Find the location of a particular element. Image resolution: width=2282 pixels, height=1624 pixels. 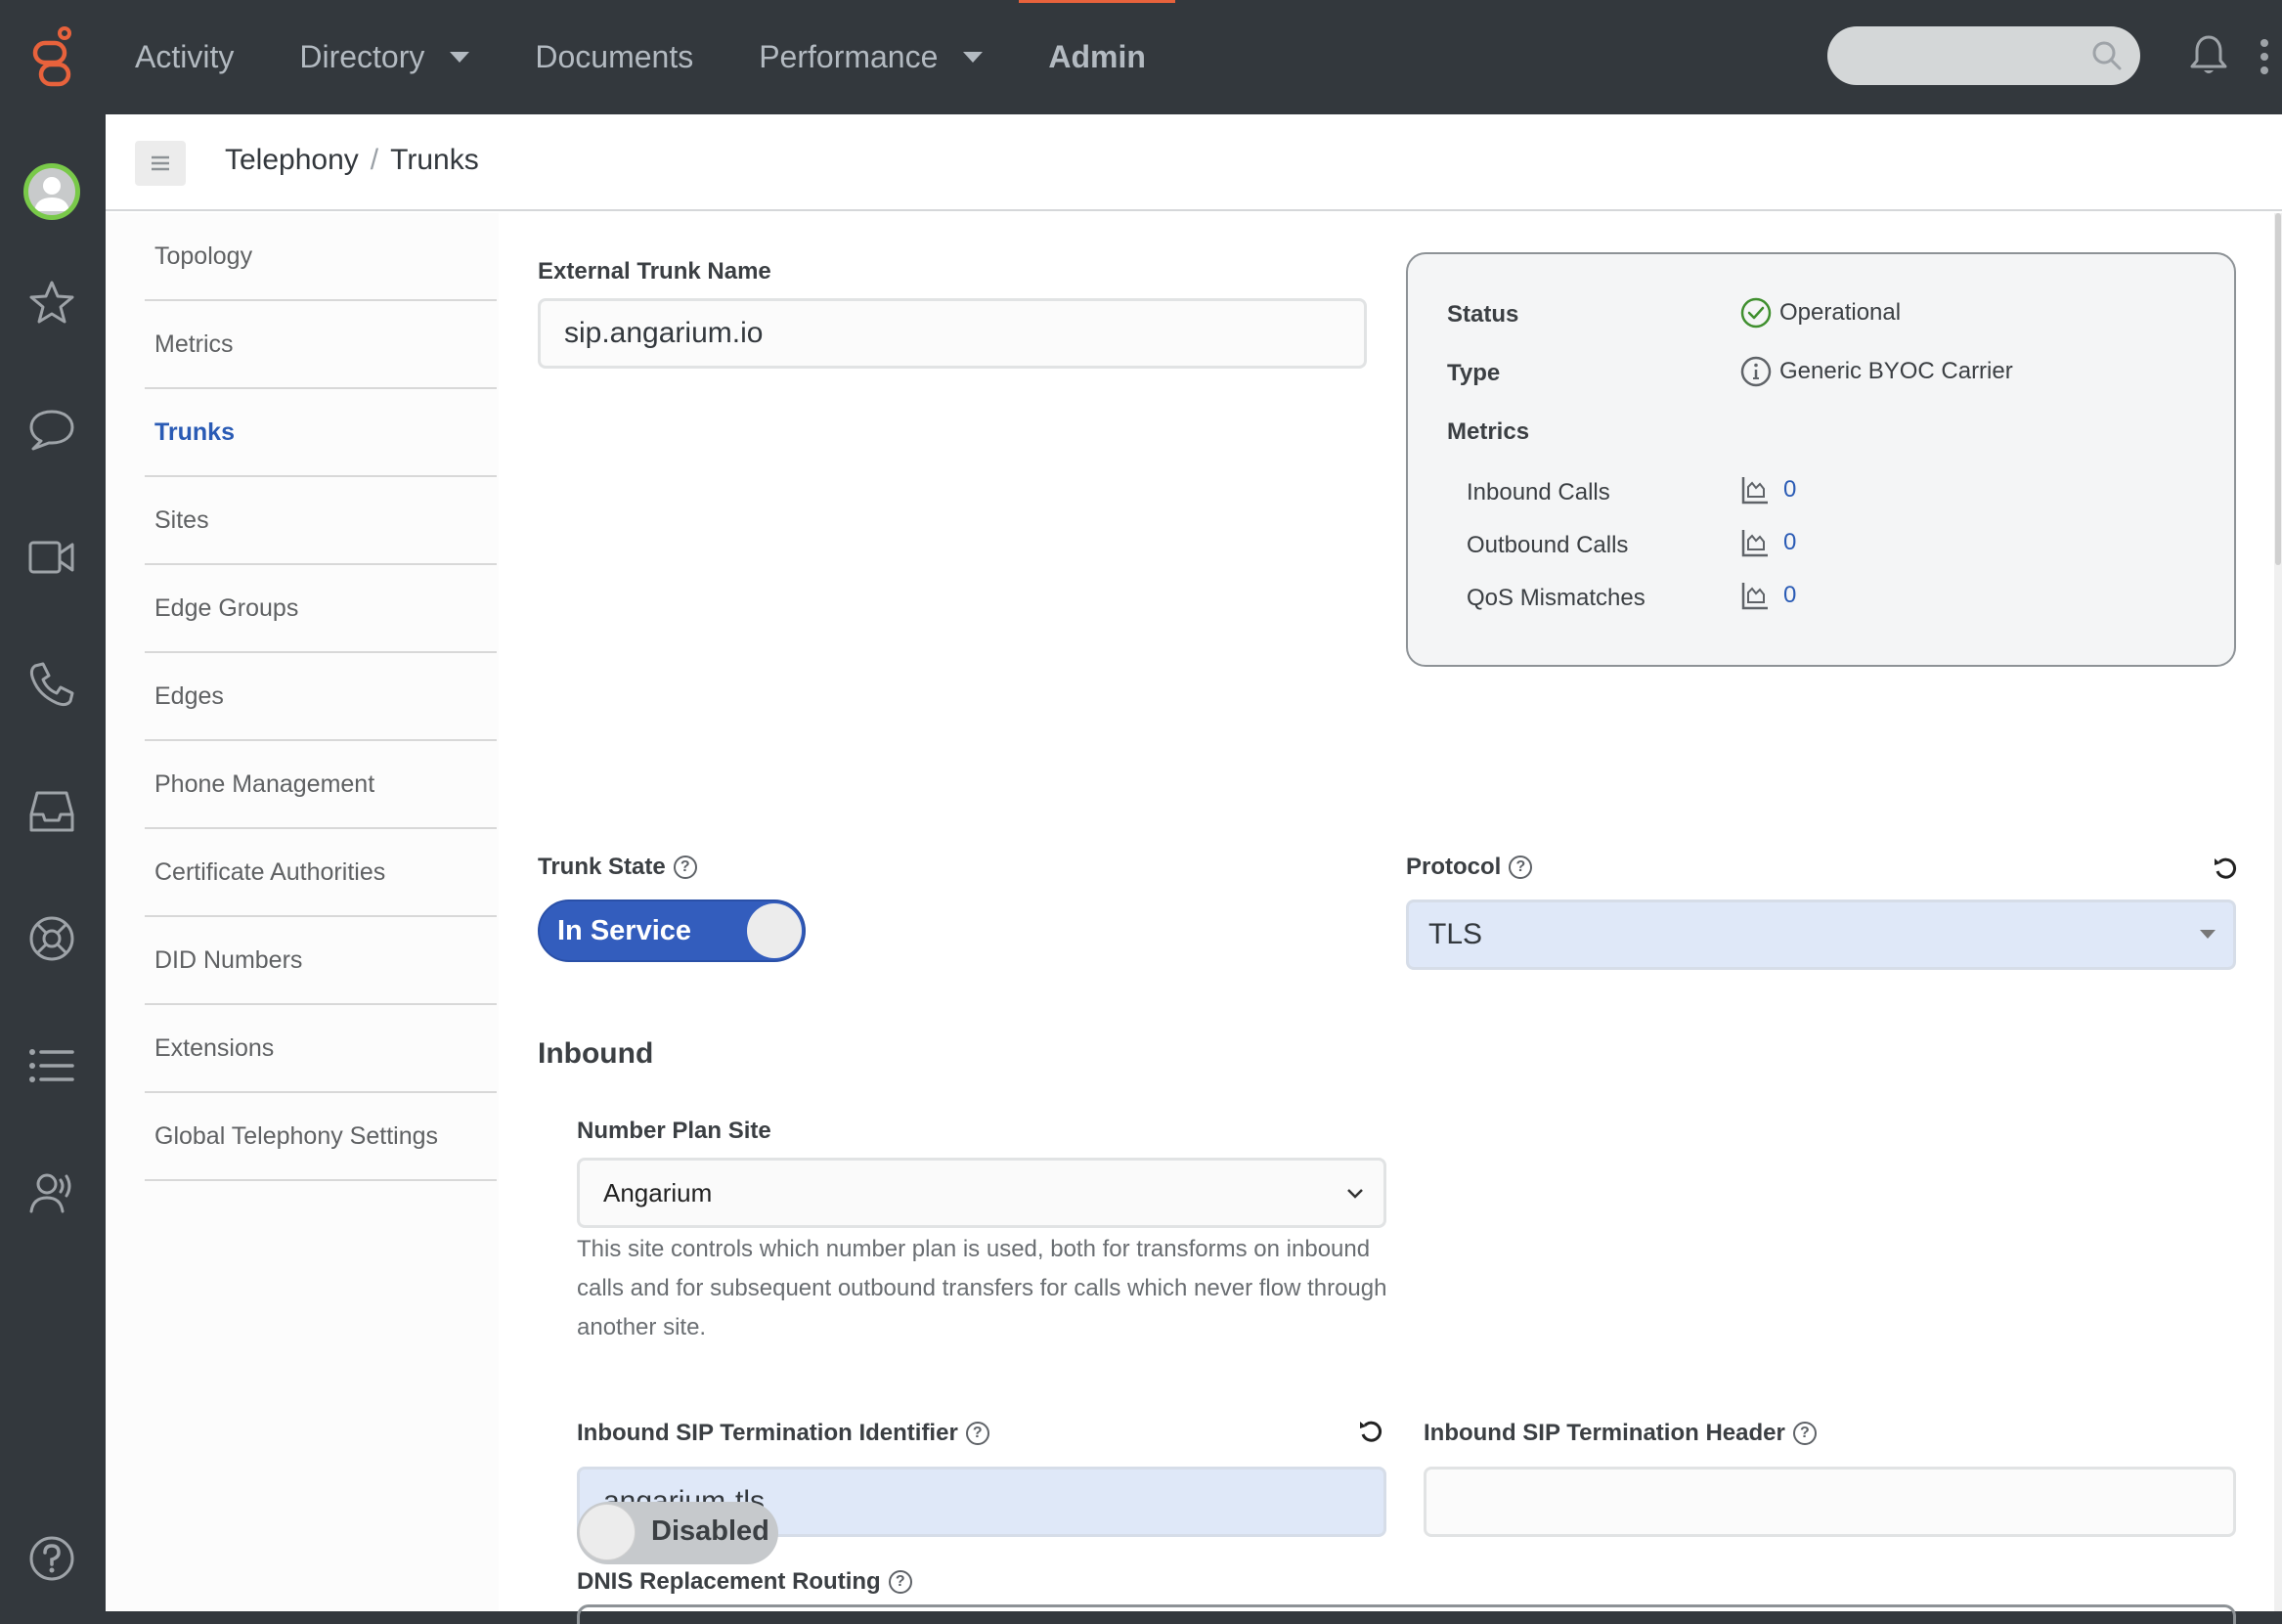

subnav-item-certificate-authorities: Certificate Authorities is located at coordinates (321, 873).